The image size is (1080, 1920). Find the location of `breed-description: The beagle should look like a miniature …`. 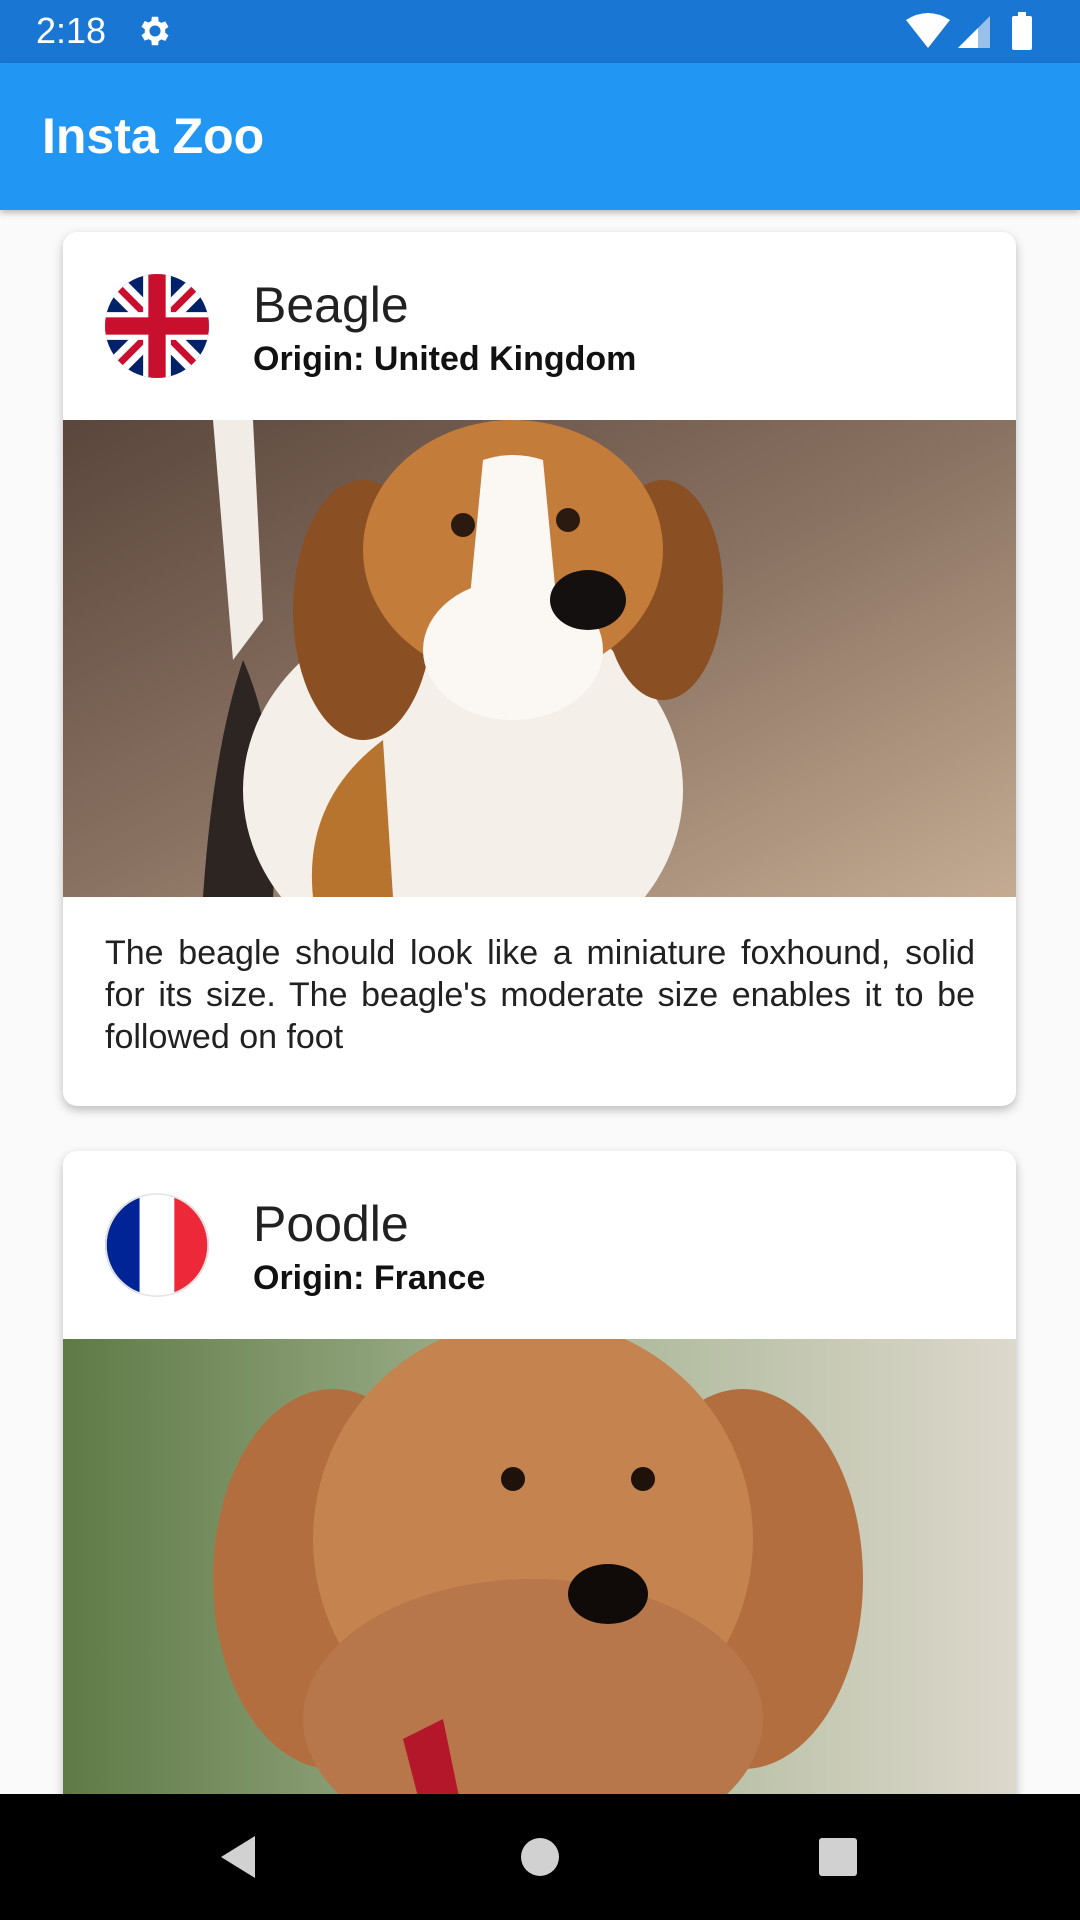

breed-description: The beagle should look like a miniature … is located at coordinates (540, 995).